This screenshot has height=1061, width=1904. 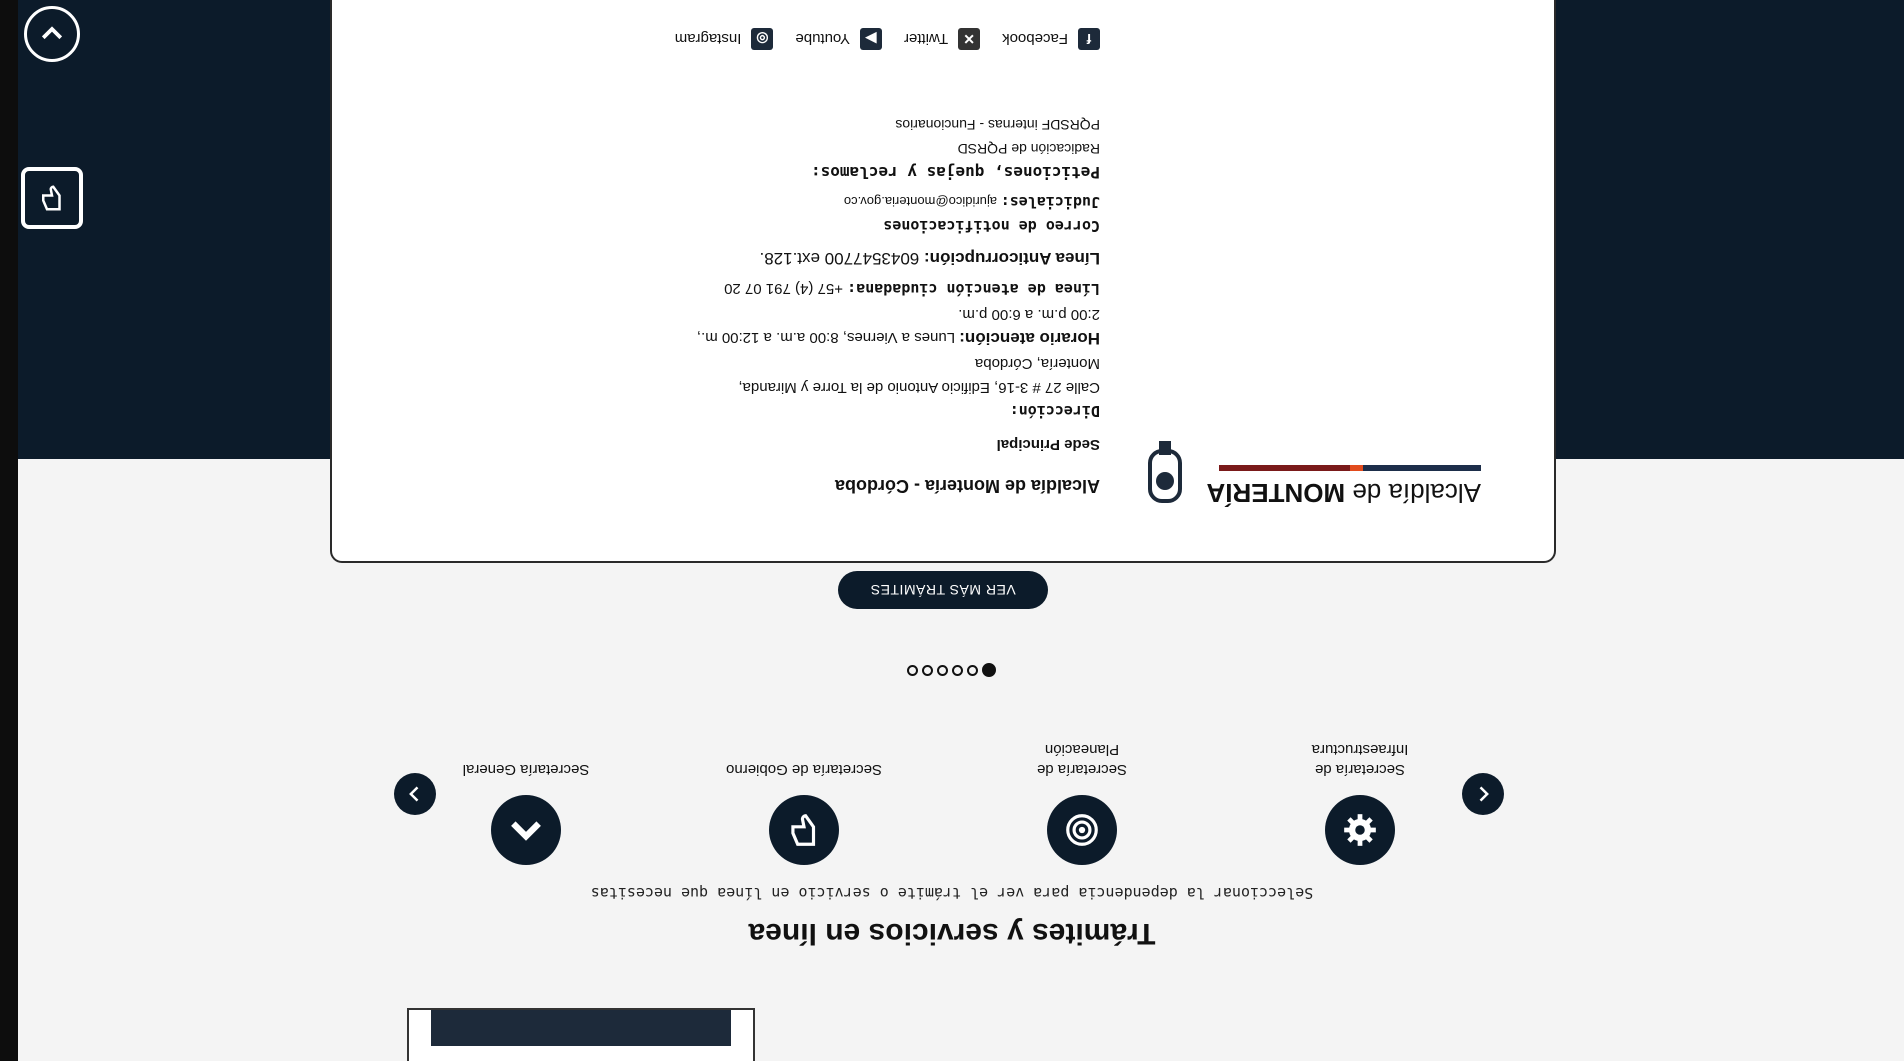 I want to click on social-label: Facebook, so click(x=1035, y=39).